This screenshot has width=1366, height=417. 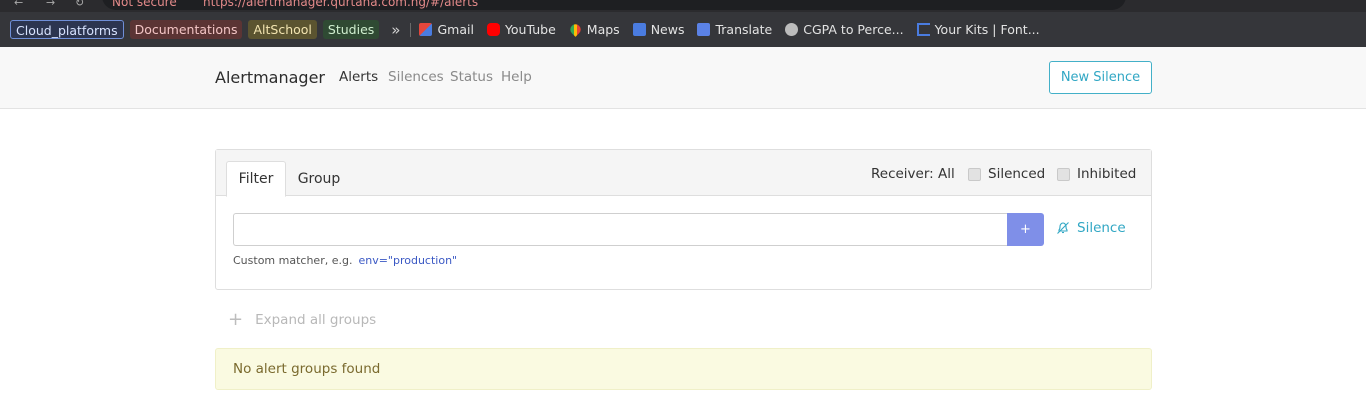 I want to click on new-silence-button: New Silence, so click(x=1100, y=77).